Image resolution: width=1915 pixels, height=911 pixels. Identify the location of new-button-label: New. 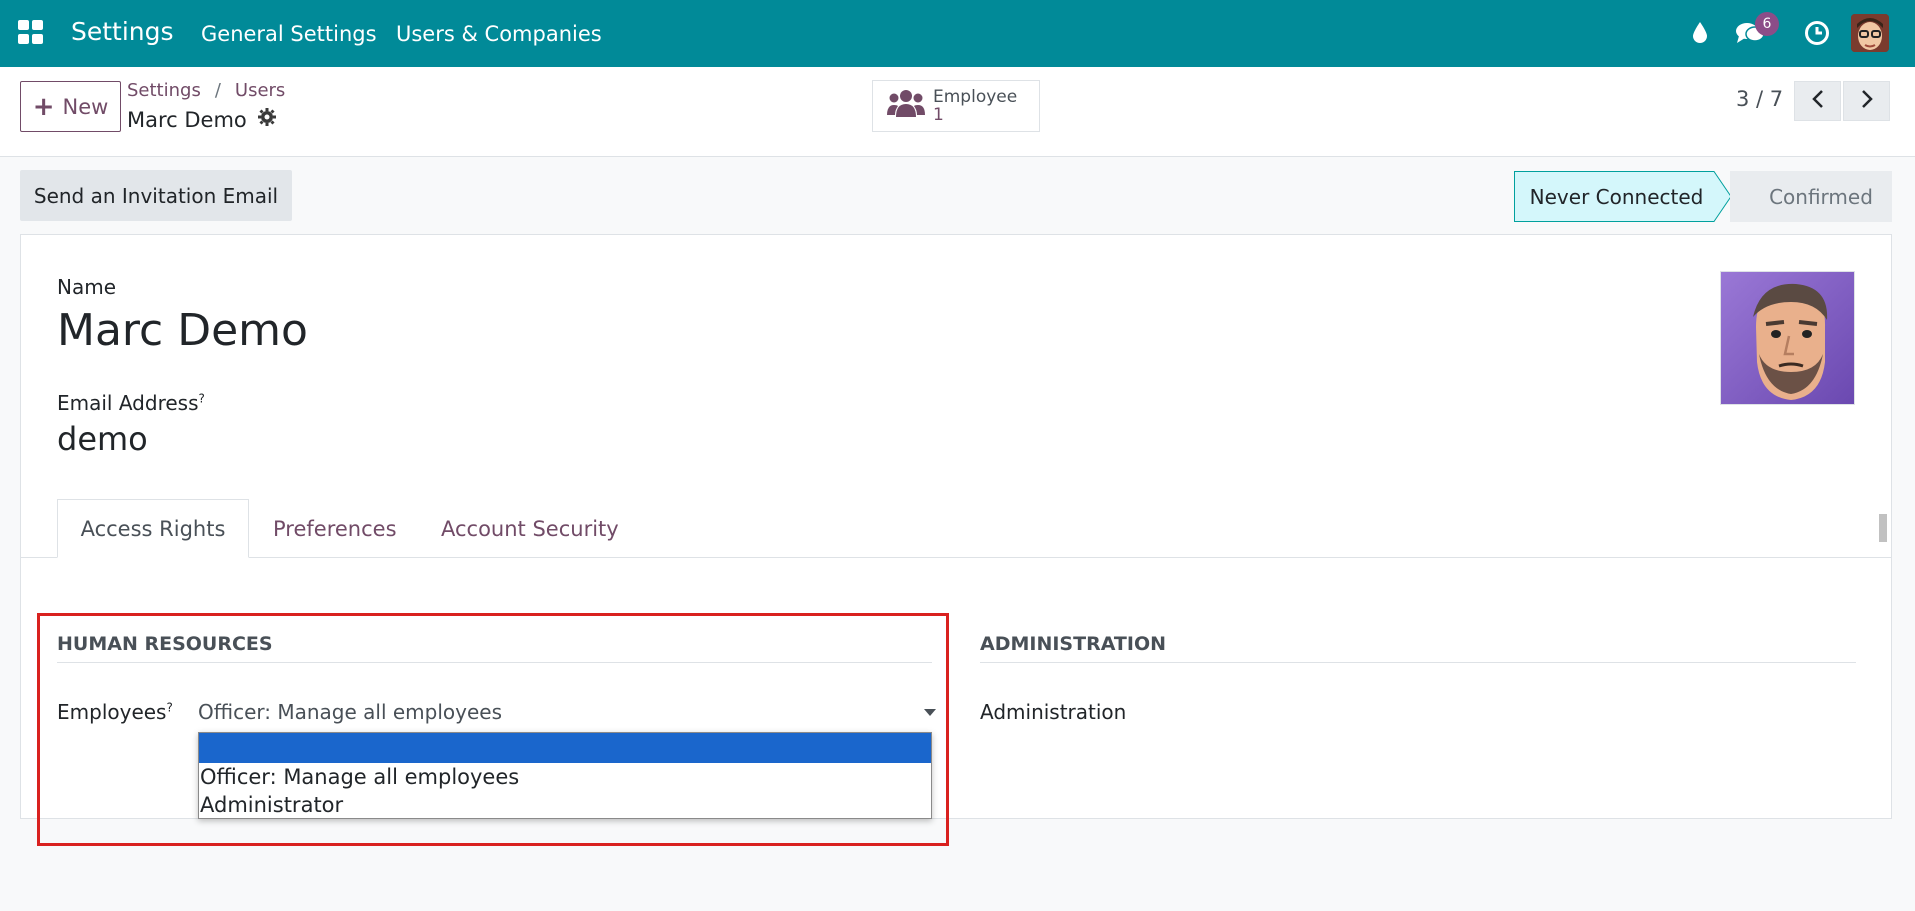
(85, 106).